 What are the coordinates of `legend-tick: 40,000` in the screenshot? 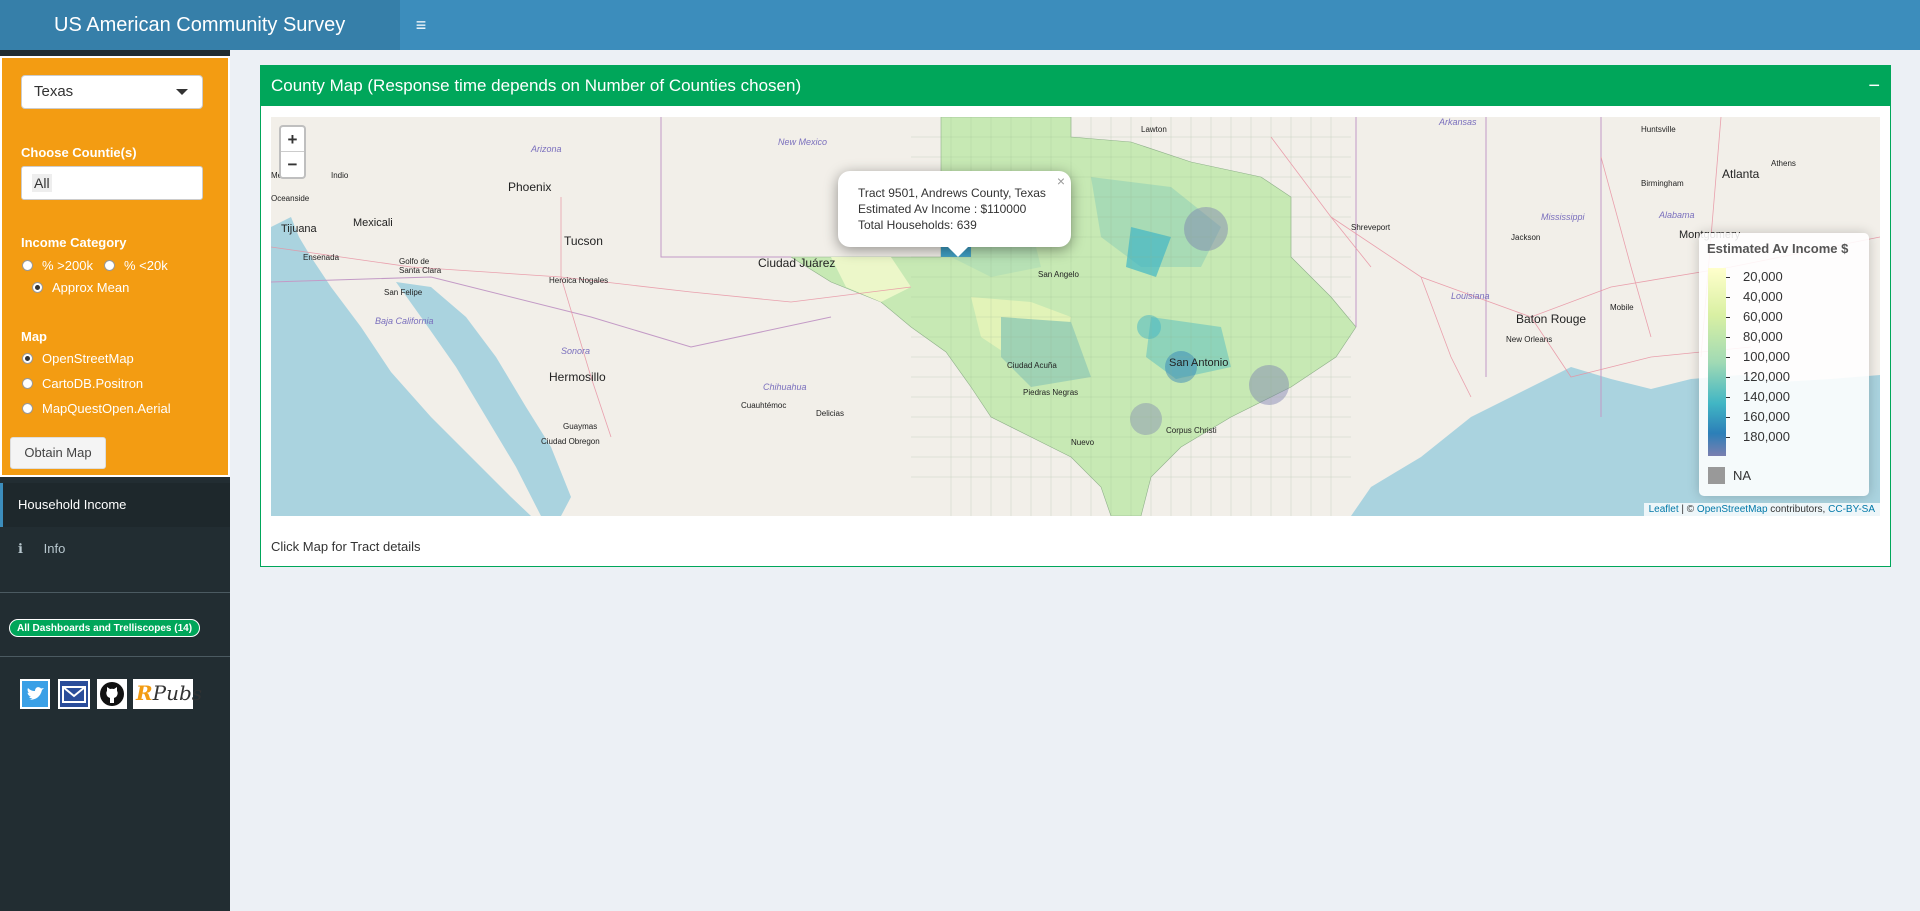 It's located at (1754, 296).